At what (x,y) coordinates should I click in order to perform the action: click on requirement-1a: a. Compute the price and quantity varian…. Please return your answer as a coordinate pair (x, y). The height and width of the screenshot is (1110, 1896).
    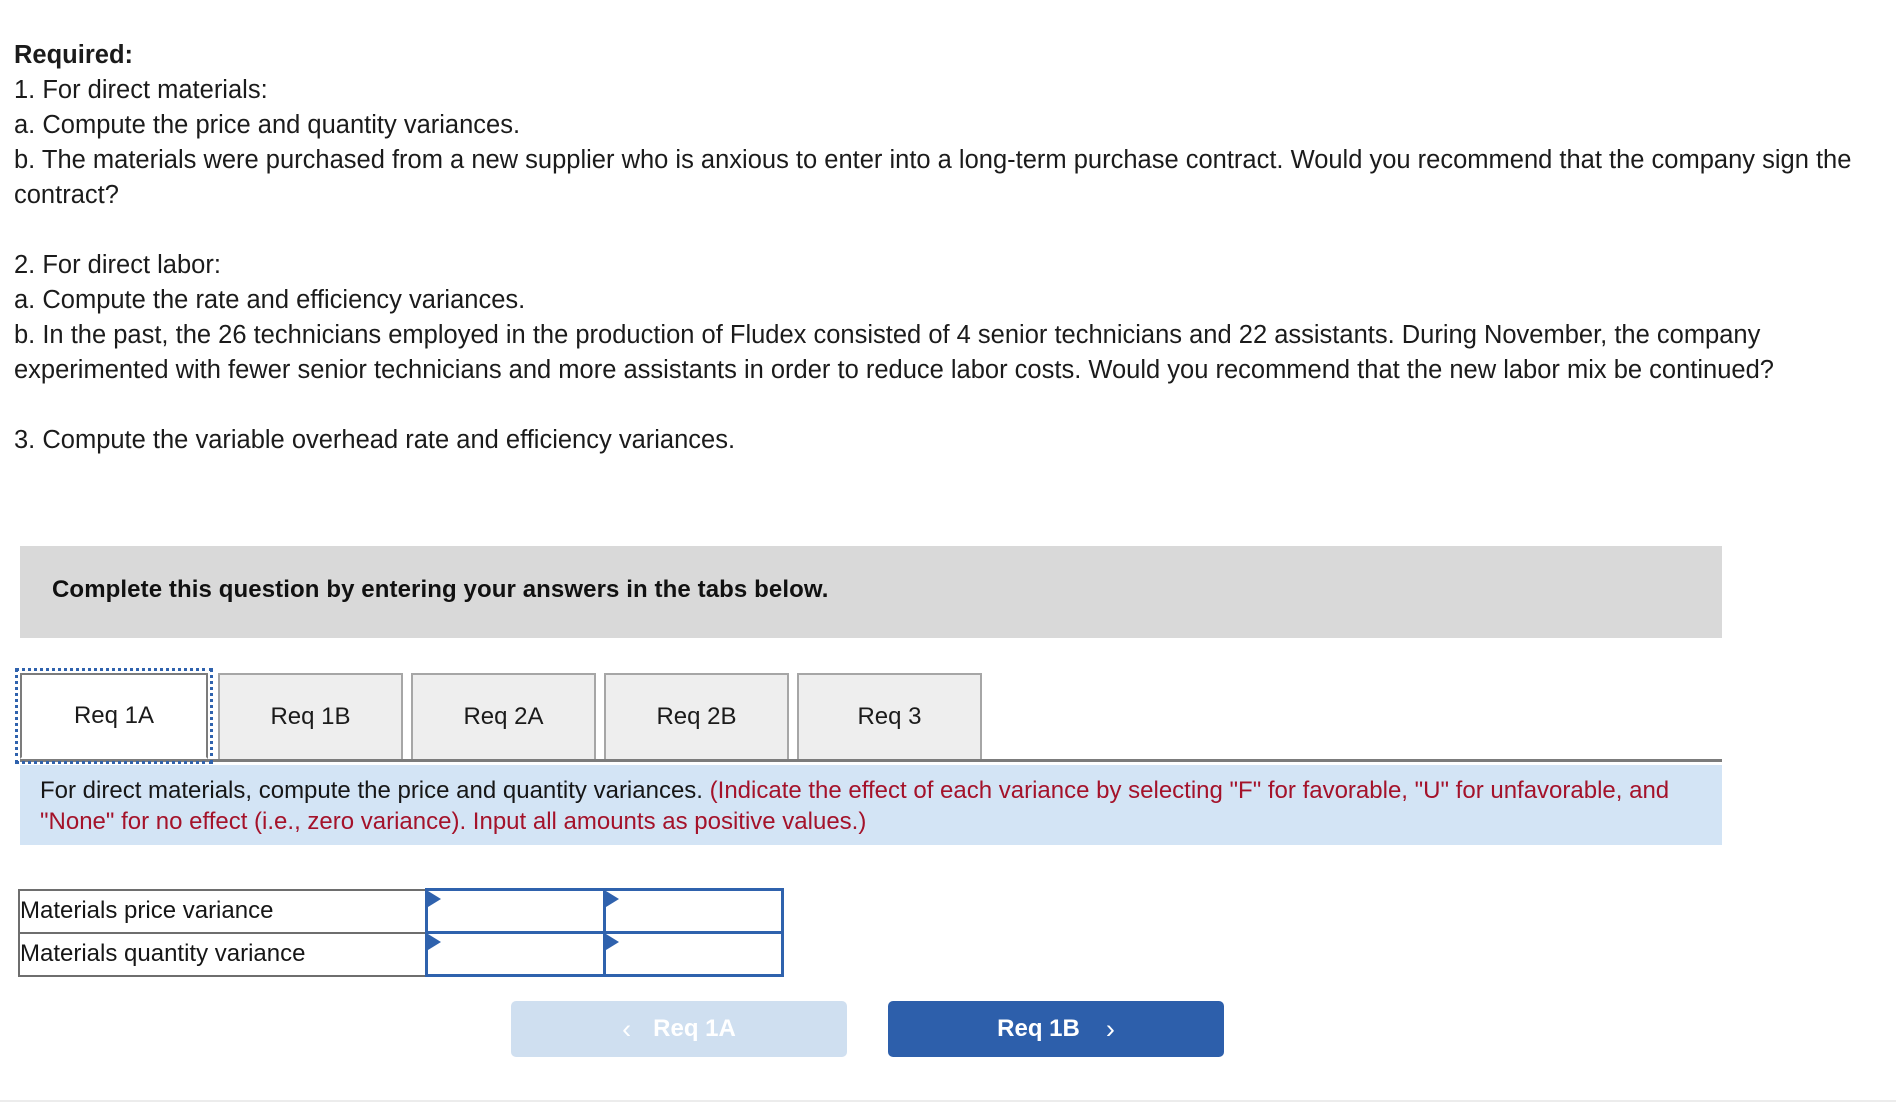
    Looking at the image, I should click on (267, 125).